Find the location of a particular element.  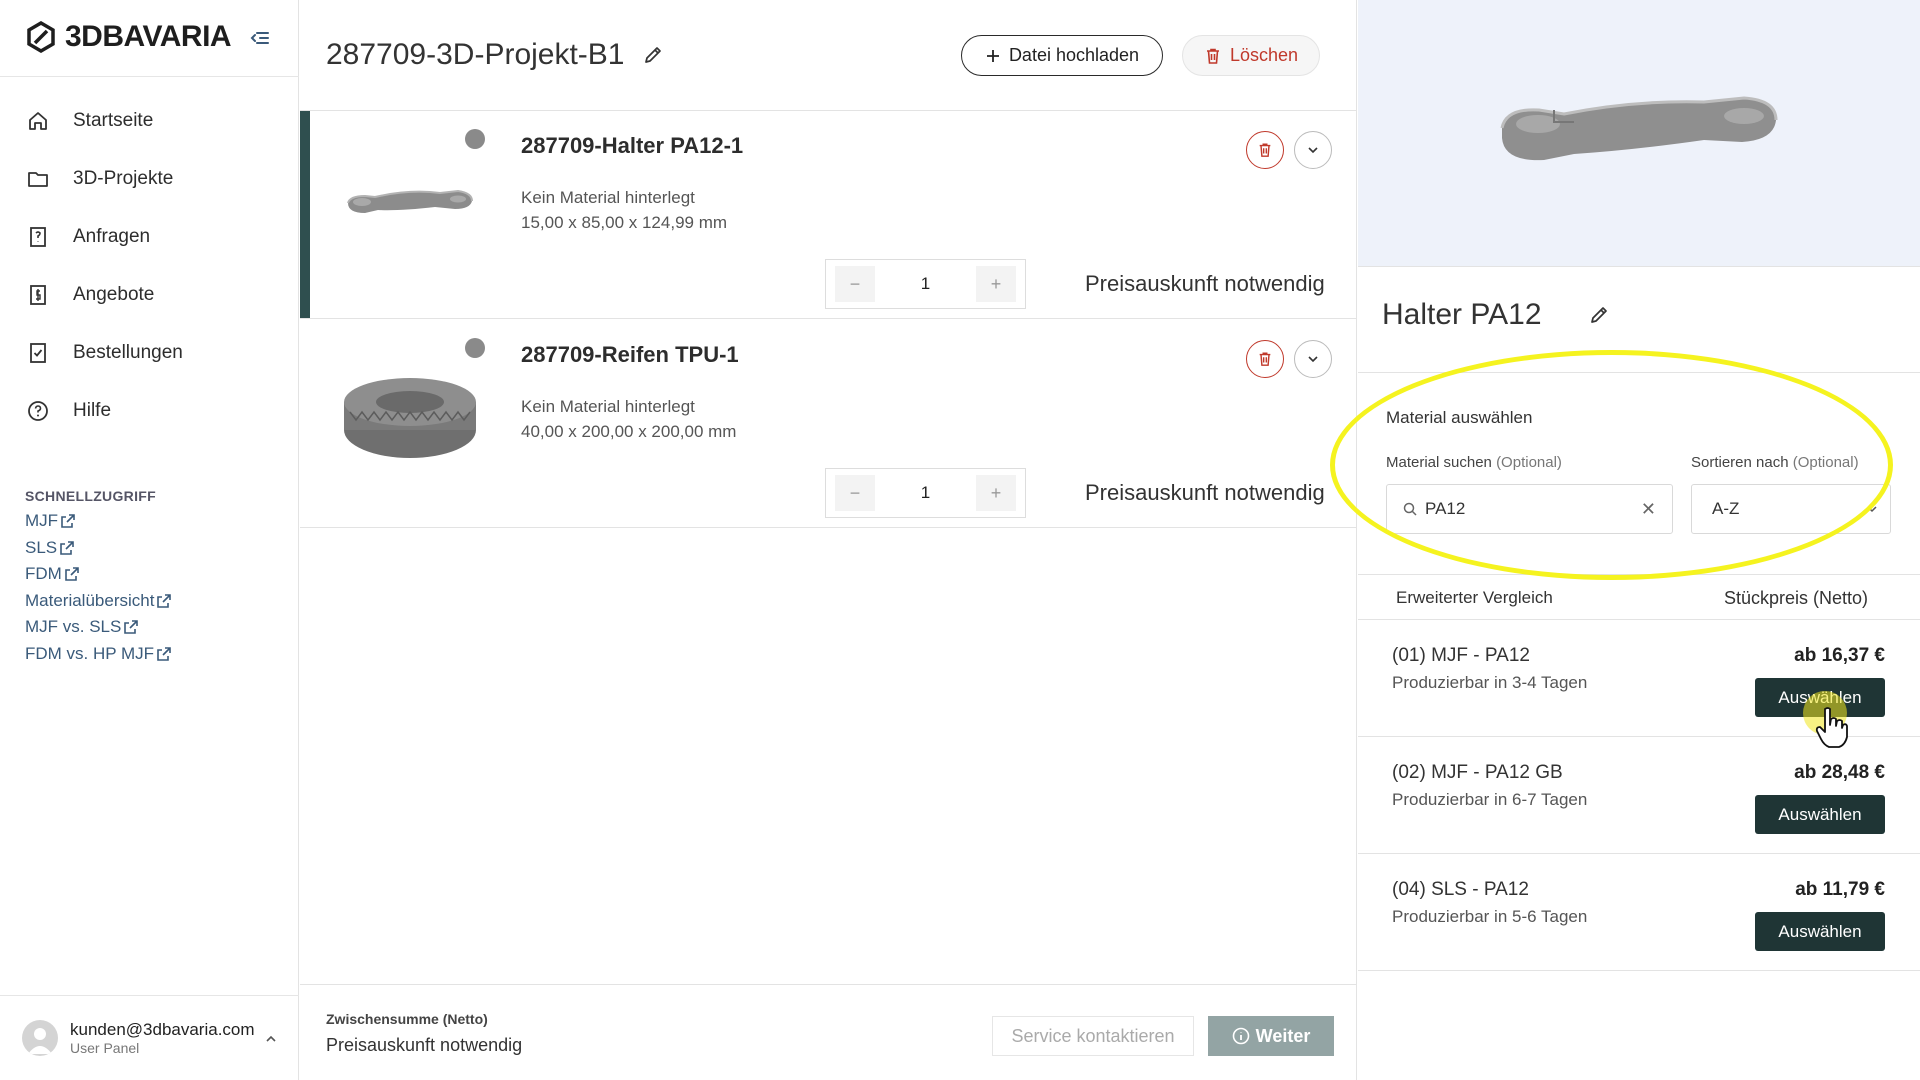

avatar is located at coordinates (40, 1038).